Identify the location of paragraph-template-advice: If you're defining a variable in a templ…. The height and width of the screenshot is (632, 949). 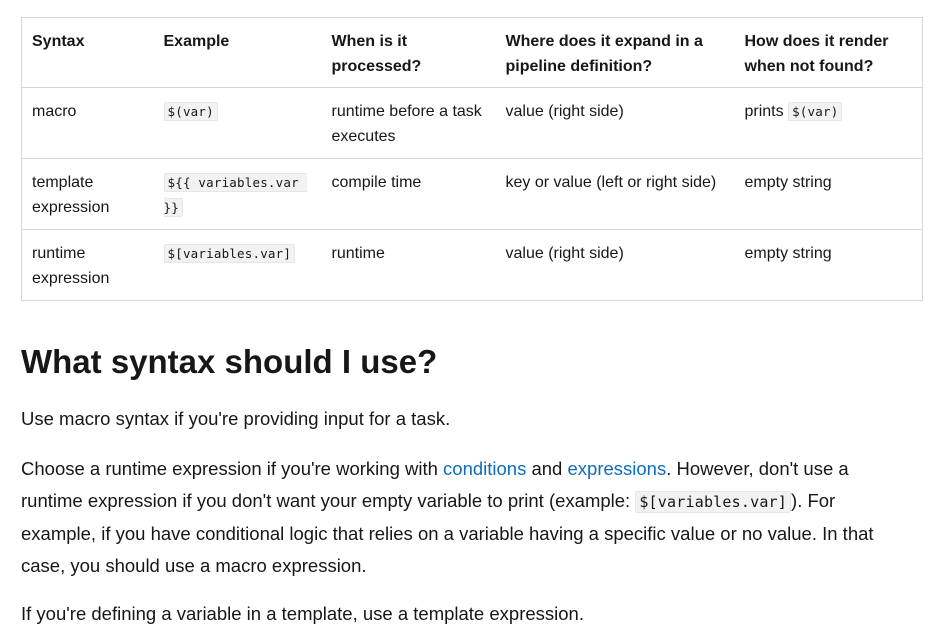
(302, 613).